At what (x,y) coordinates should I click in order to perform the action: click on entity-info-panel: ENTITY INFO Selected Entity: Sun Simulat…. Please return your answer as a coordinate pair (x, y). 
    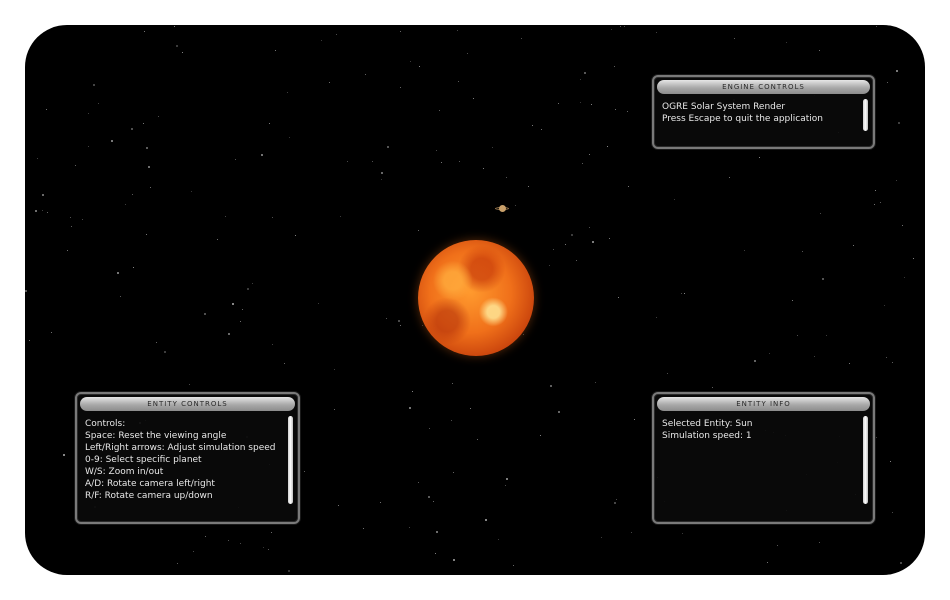
    Looking at the image, I should click on (763, 458).